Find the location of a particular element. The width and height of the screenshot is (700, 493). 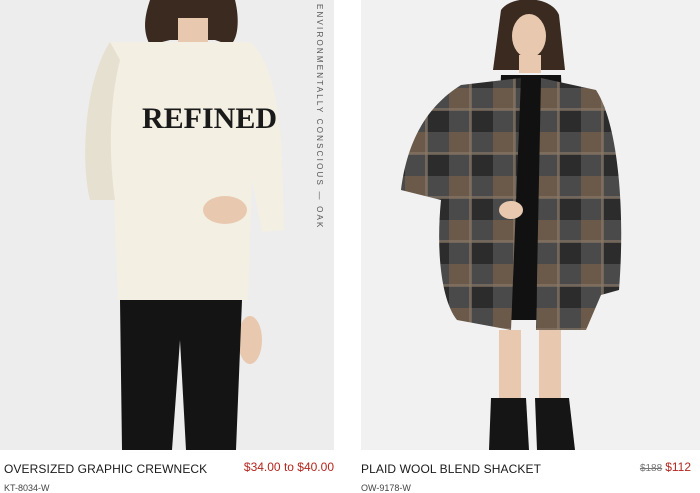

sale-price: $112 is located at coordinates (678, 467).